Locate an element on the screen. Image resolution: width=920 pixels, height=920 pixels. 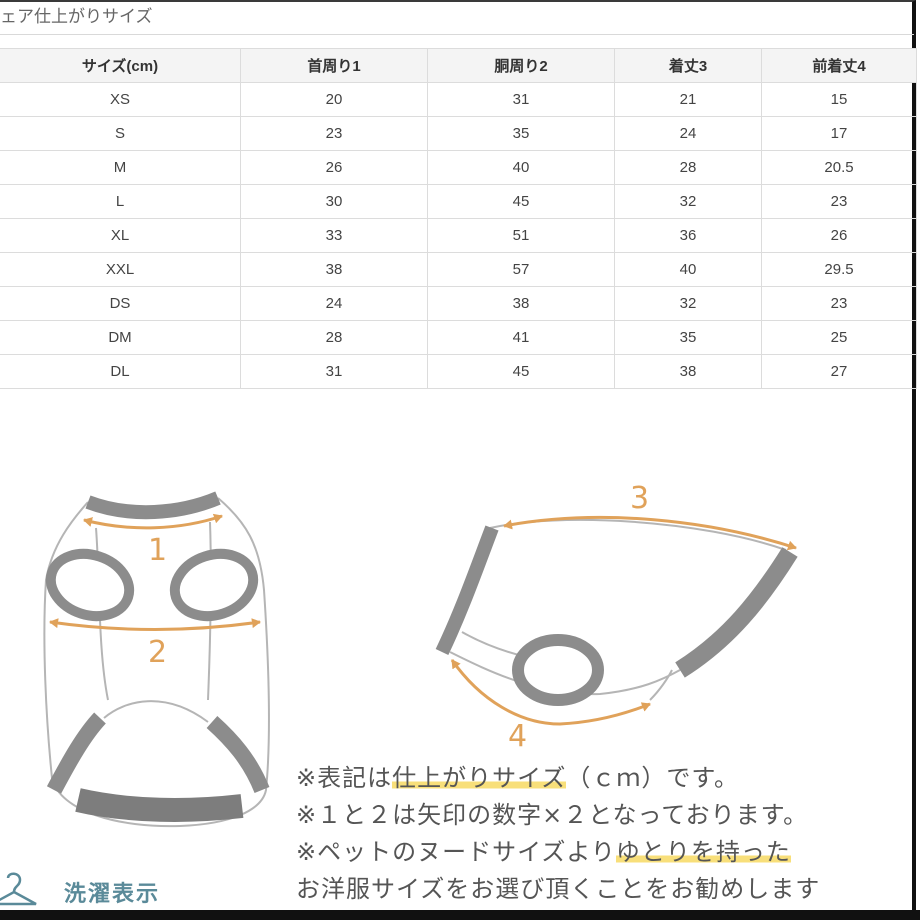
measure-label-3: 3 is located at coordinates (639, 498).